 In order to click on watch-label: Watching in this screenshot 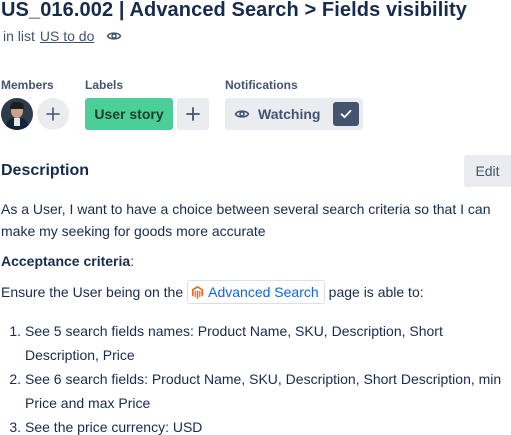, I will do `click(289, 114)`.